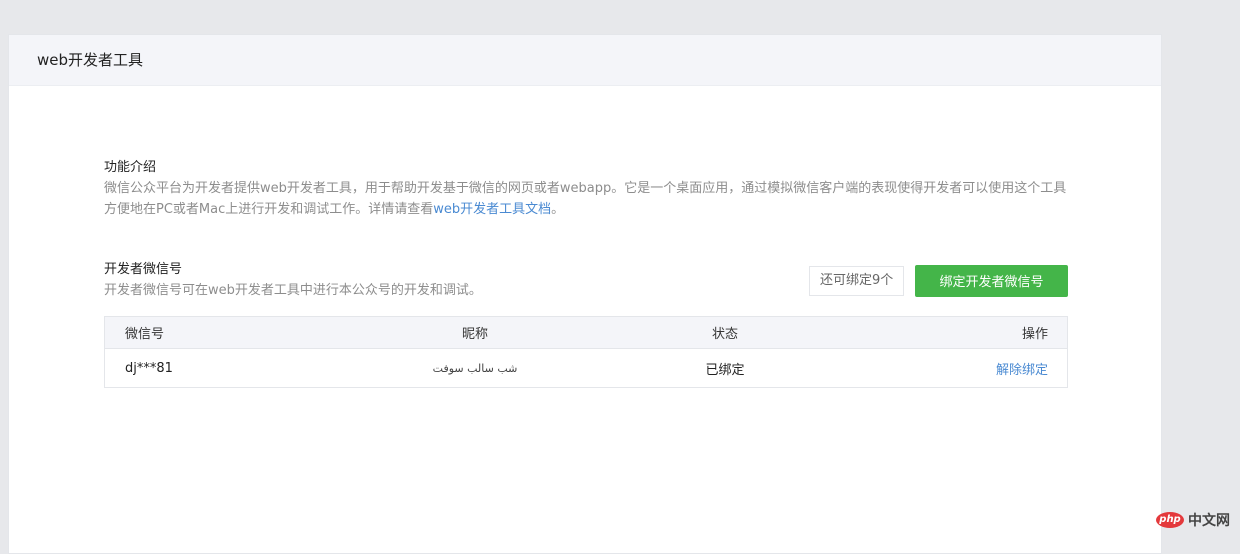 The height and width of the screenshot is (554, 1240). Describe the element at coordinates (145, 334) in the screenshot. I see `column-wechat-id: 微信号` at that location.